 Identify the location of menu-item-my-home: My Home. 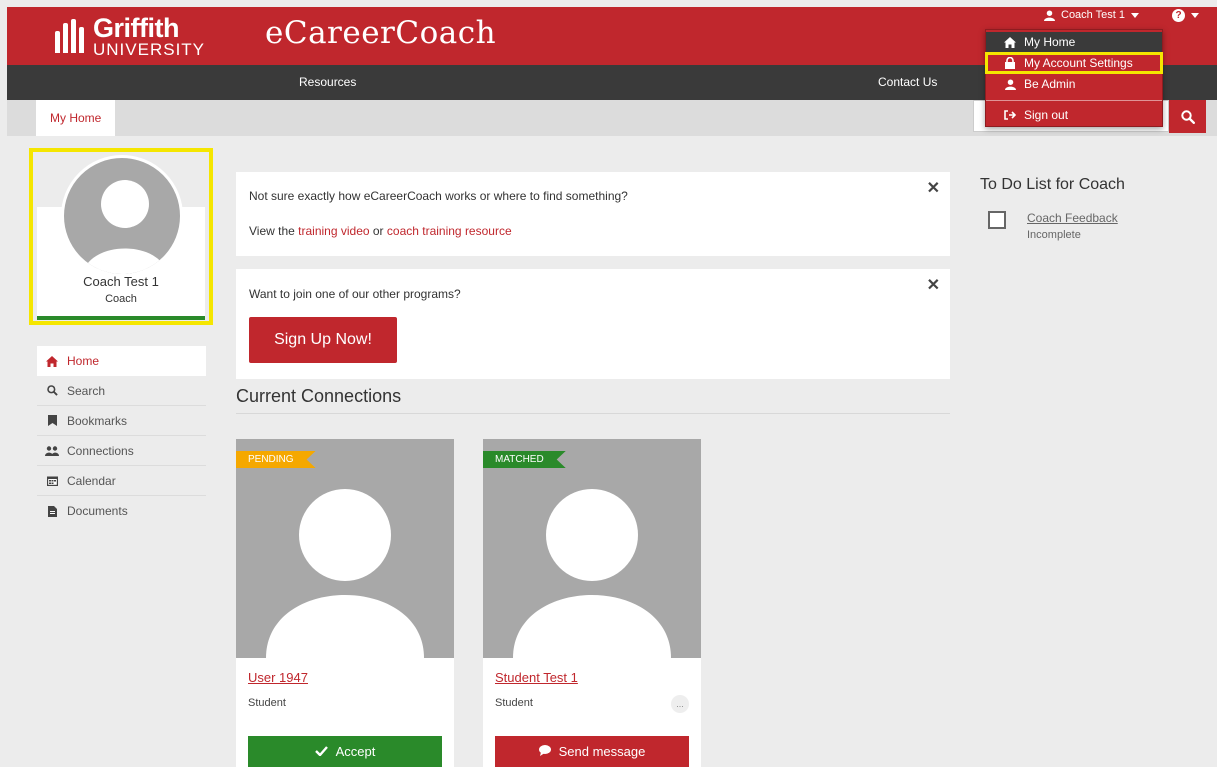
(1074, 42).